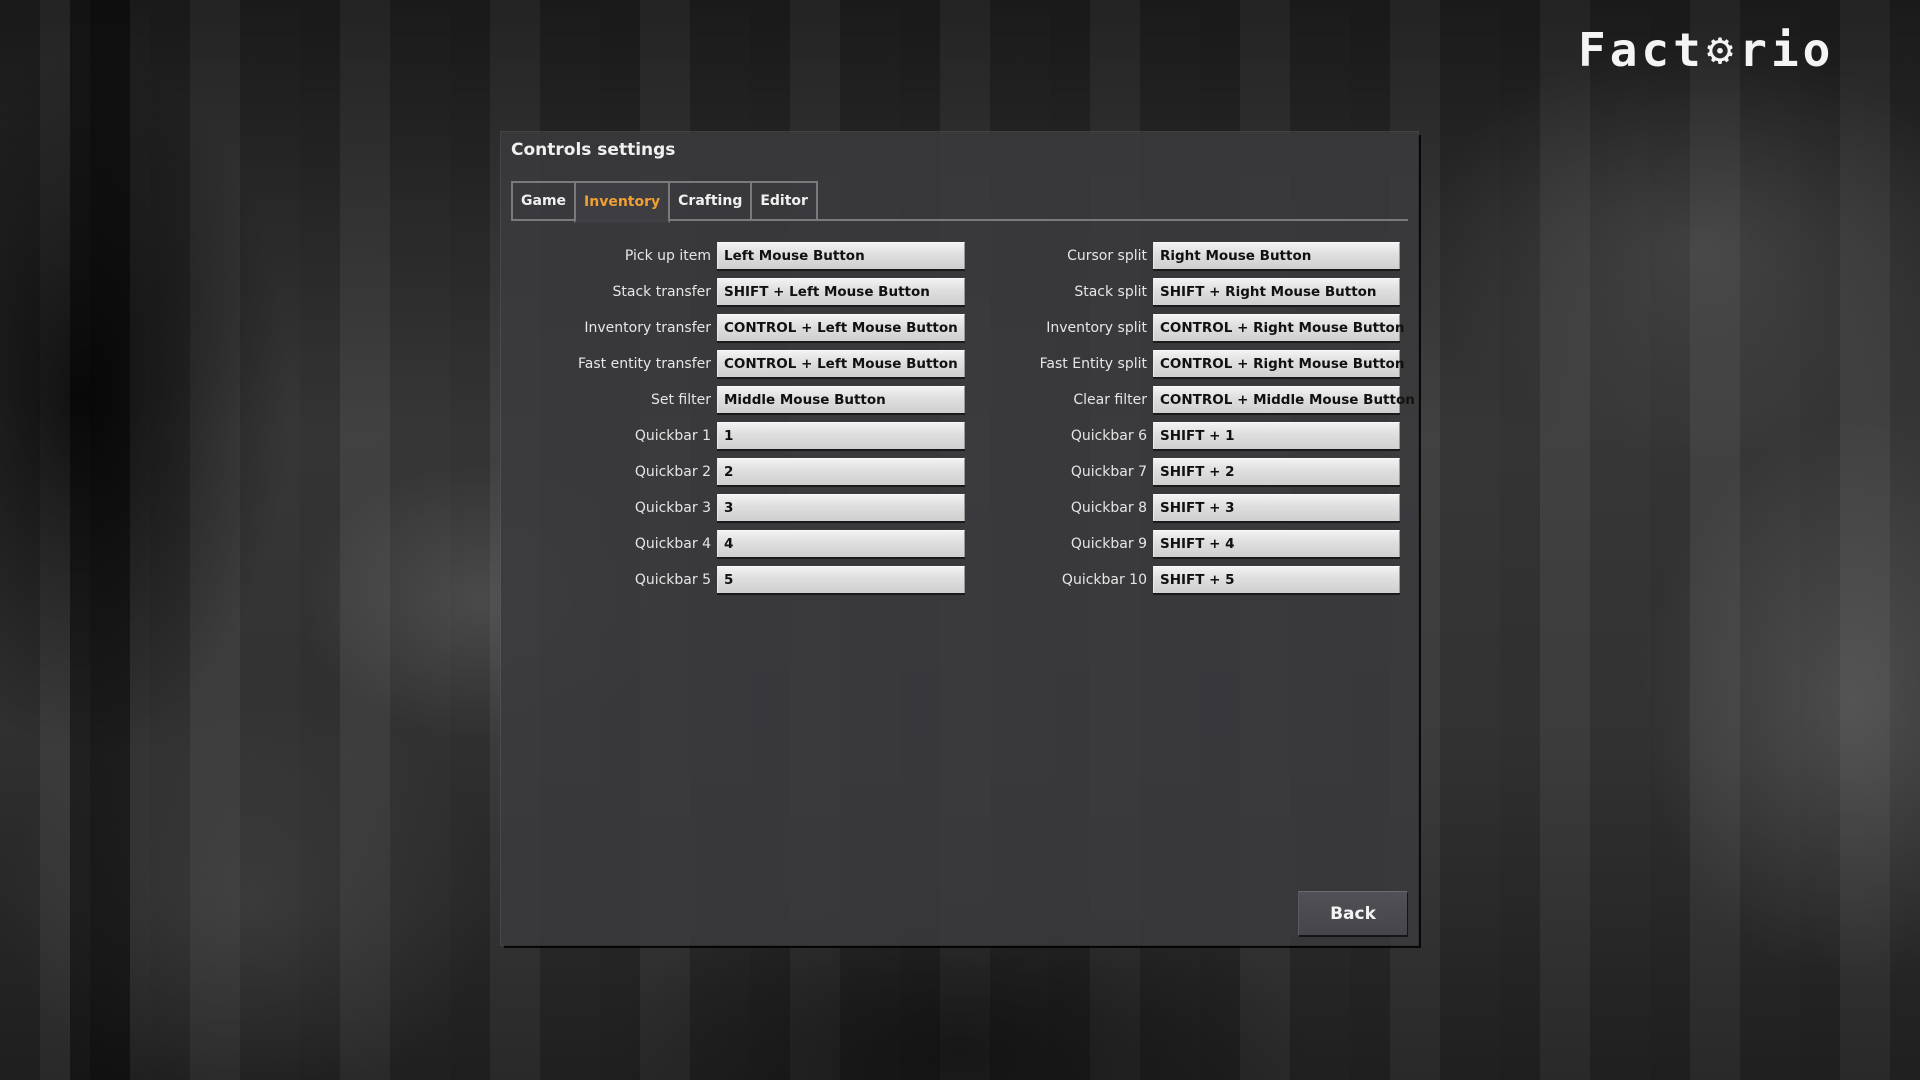 This screenshot has height=1080, width=1920. Describe the element at coordinates (1276, 471) in the screenshot. I see `keybinding-button: SHIFT + 2` at that location.